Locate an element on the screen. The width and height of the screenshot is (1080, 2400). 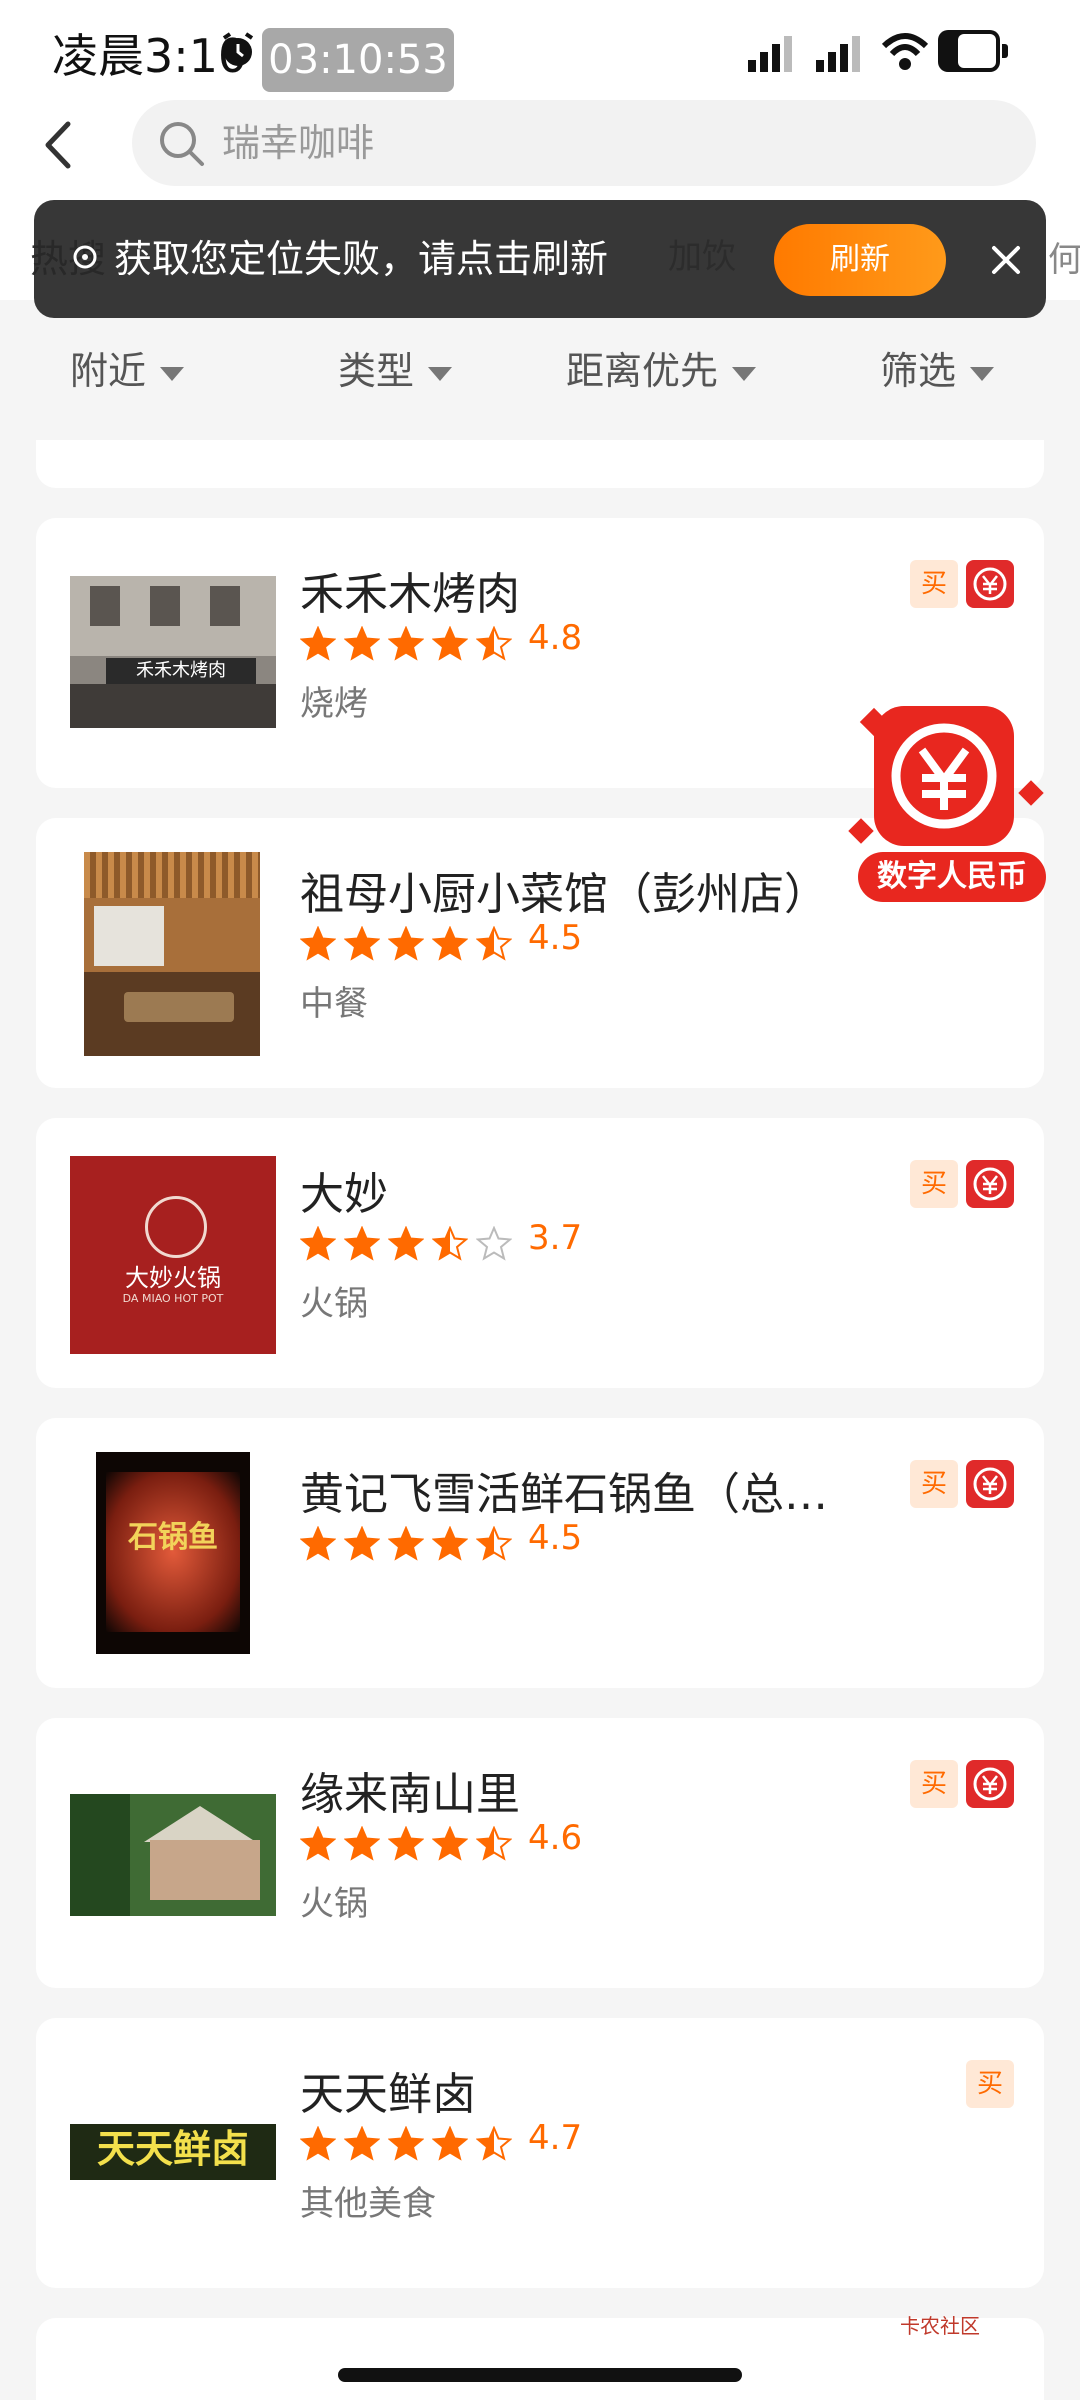
digital-rmb-float-icon is located at coordinates (944, 776).